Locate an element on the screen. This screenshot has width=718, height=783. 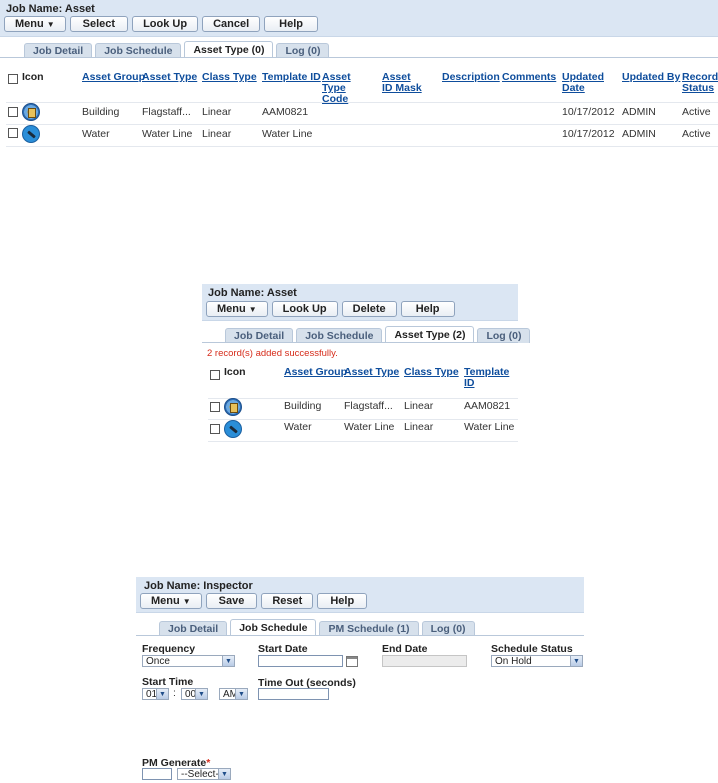
success-message: 2 record(s) added successfully. is located at coordinates (272, 353).